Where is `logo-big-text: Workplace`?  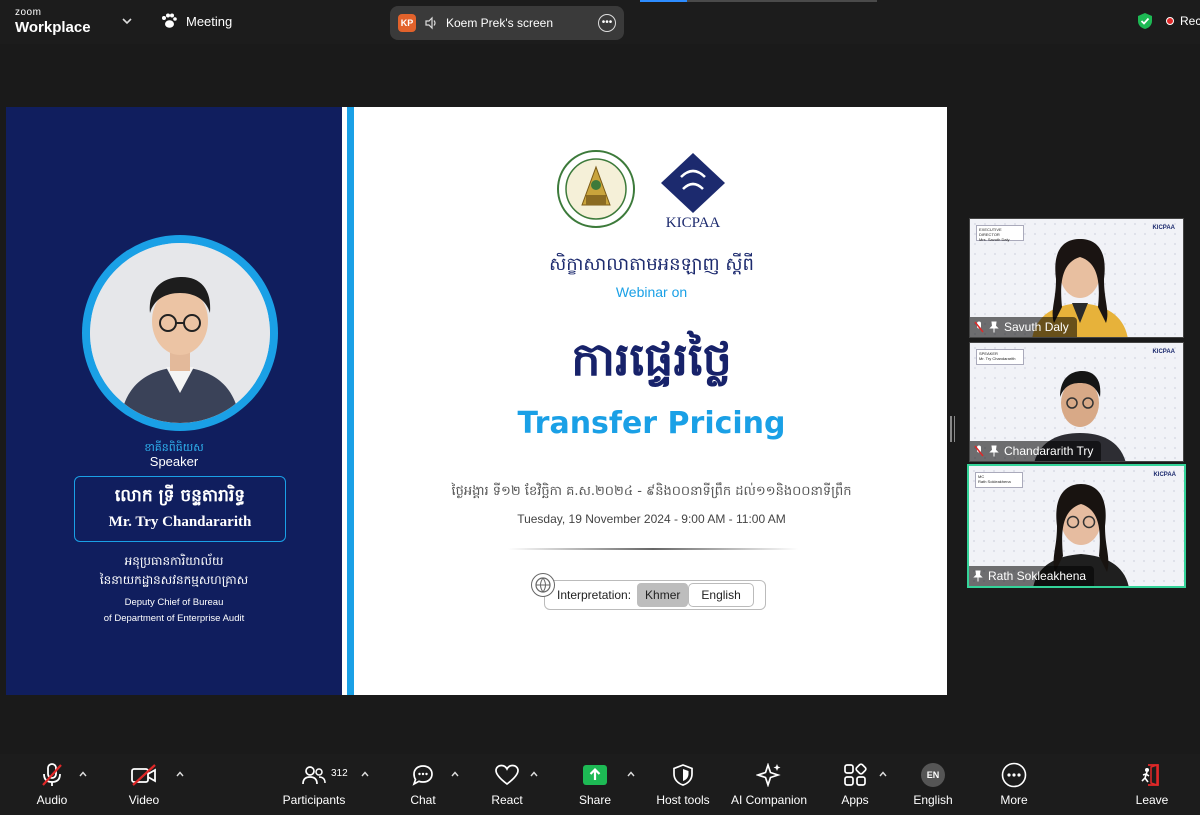 logo-big-text: Workplace is located at coordinates (53, 27).